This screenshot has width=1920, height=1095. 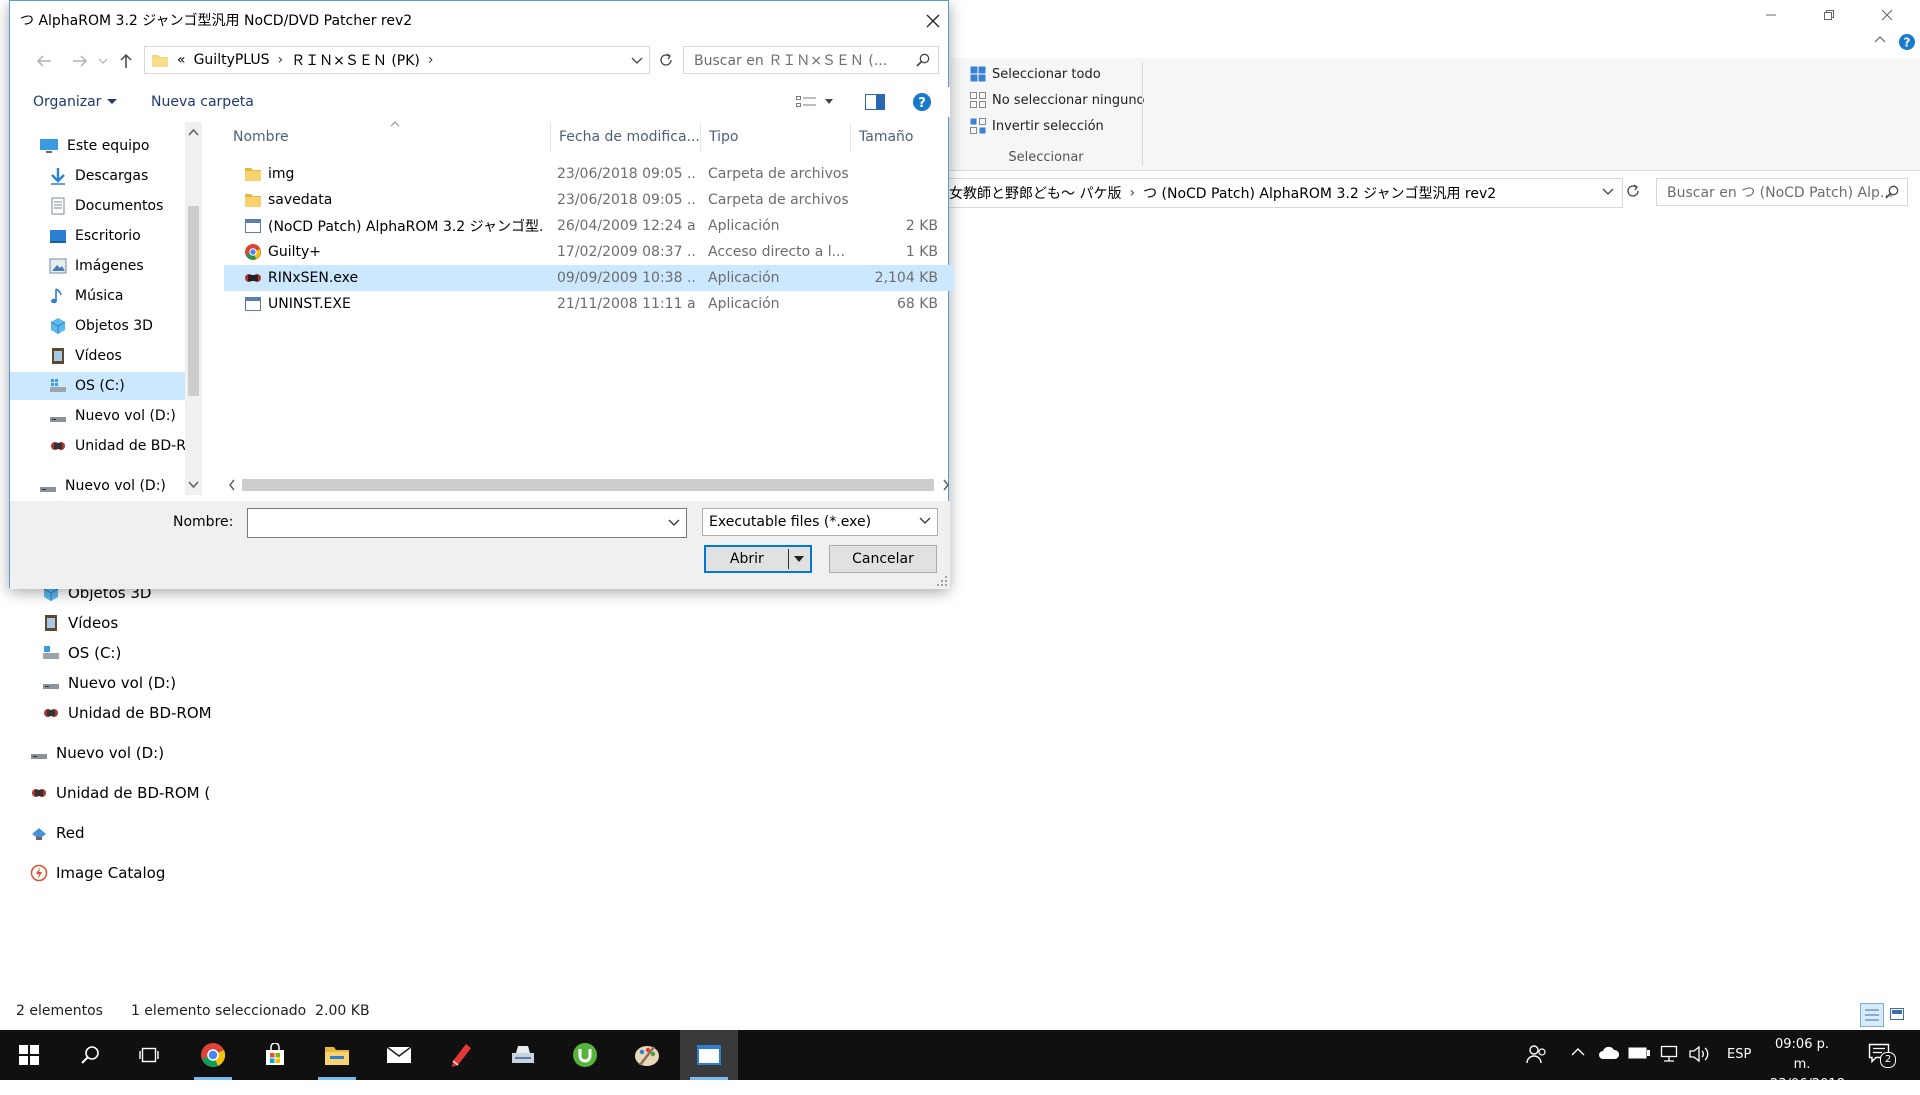 I want to click on utorrent-taskbar-button, so click(x=585, y=1055).